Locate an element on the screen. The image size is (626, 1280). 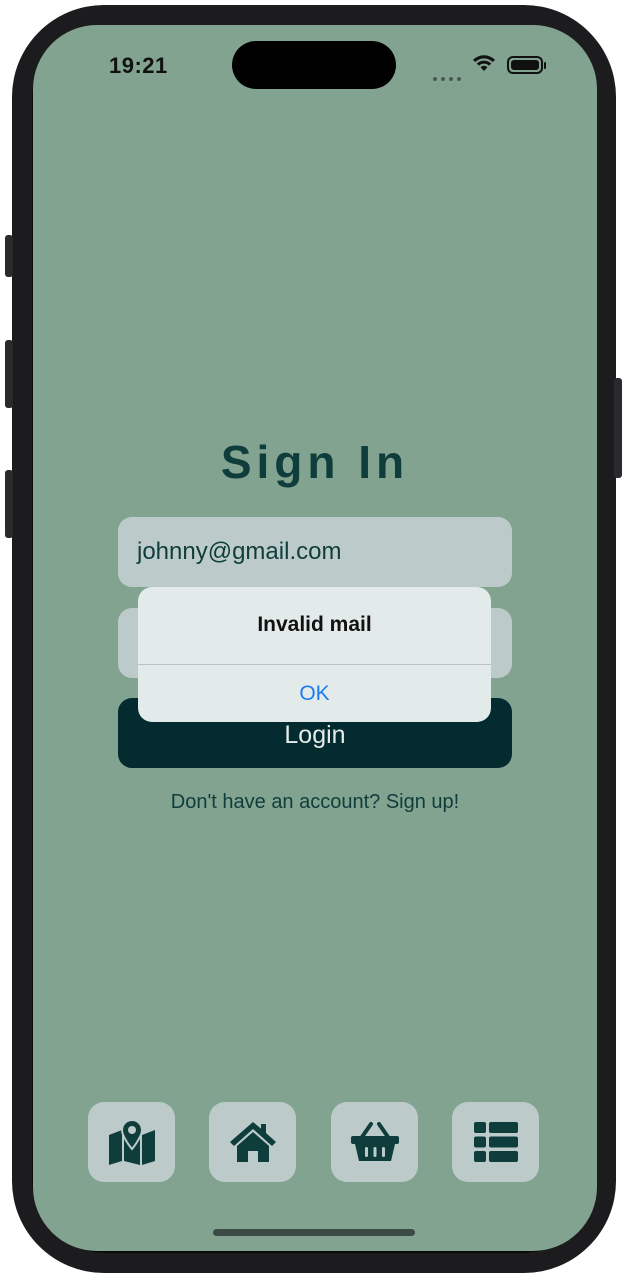
signal-dots-icon is located at coordinates (449, 74).